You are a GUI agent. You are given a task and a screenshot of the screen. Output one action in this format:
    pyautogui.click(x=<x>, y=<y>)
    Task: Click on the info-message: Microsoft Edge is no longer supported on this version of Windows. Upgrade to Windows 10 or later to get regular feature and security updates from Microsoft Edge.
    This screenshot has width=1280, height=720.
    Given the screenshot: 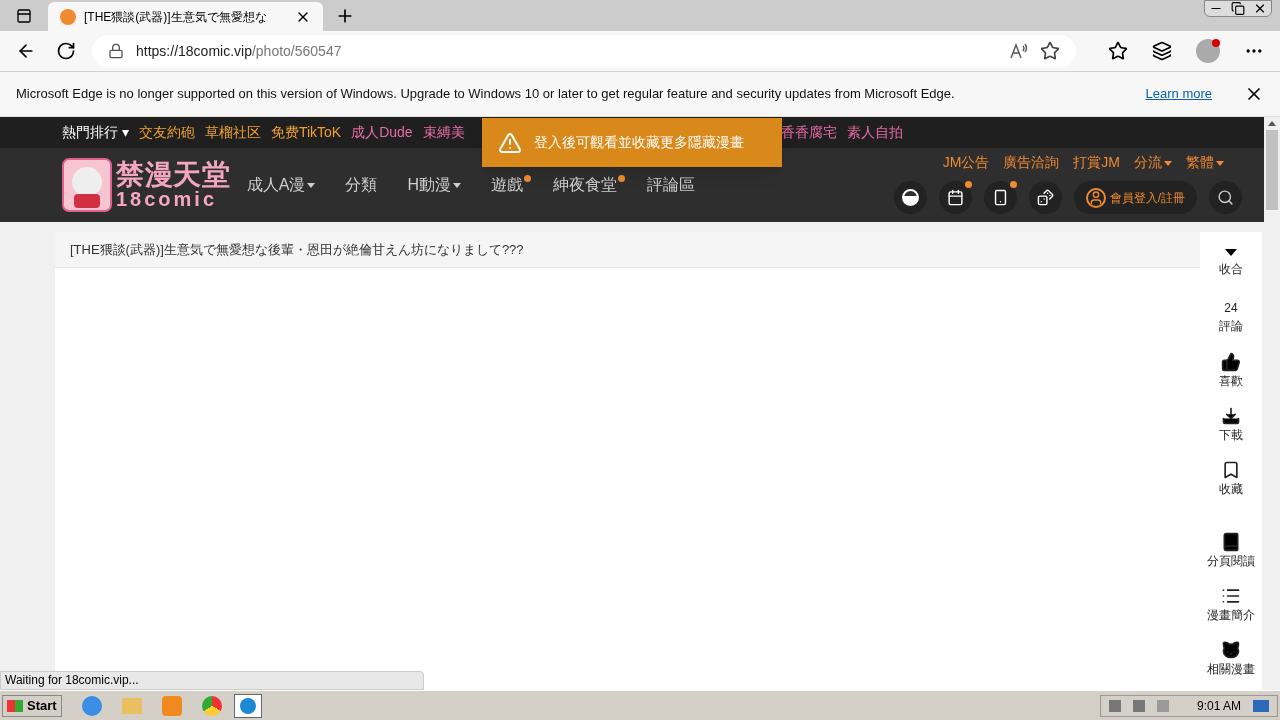 What is the action you would take?
    pyautogui.click(x=486, y=94)
    